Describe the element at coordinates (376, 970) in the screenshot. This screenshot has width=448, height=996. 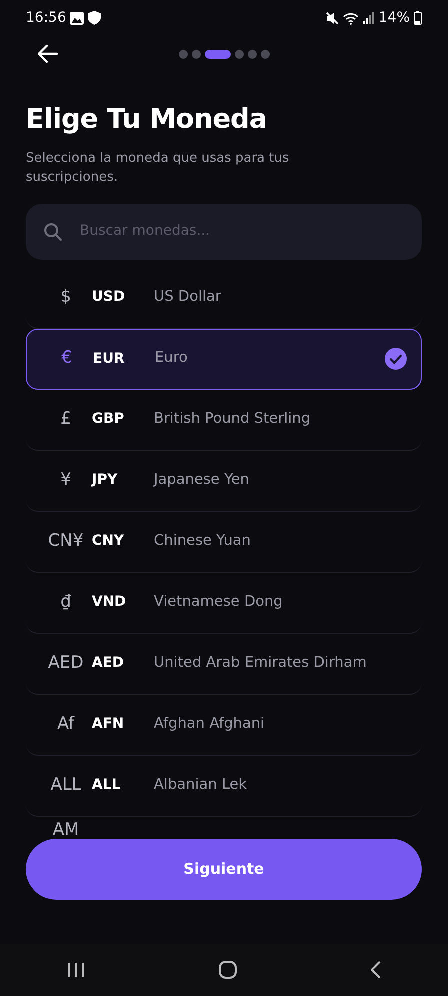
I see `back-icon` at that location.